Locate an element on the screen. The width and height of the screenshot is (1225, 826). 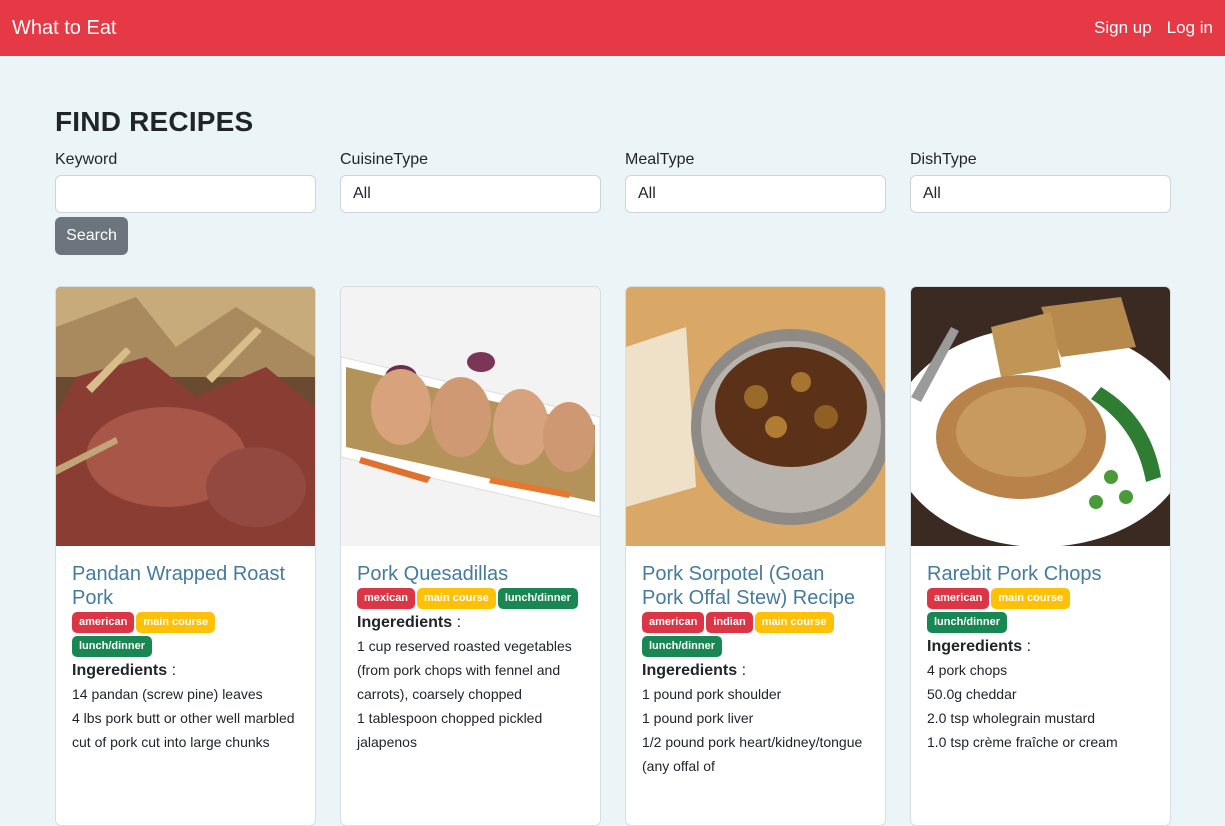
nav-links: Sign up Log in is located at coordinates (1153, 28).